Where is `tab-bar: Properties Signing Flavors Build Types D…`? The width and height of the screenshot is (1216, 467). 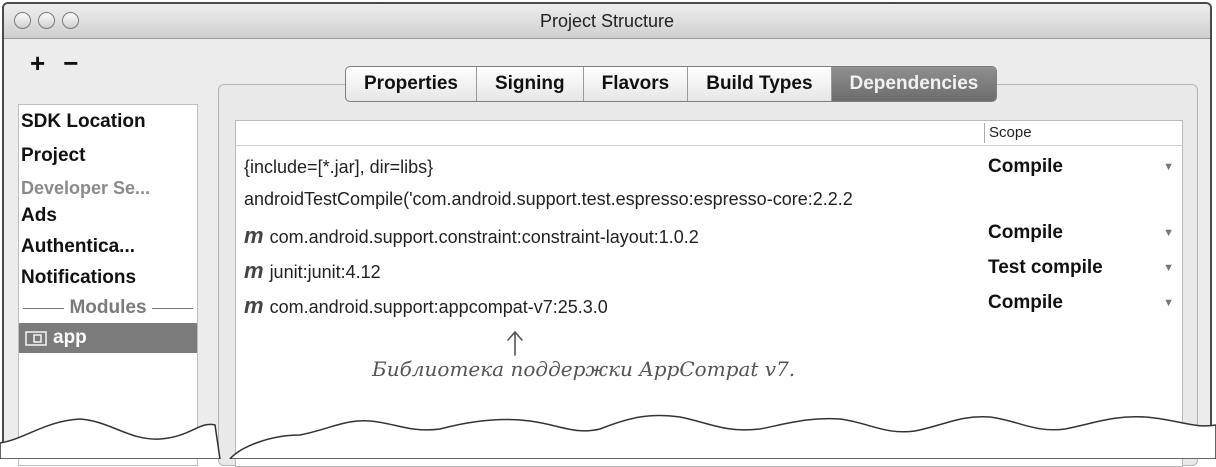 tab-bar: Properties Signing Flavors Build Types D… is located at coordinates (671, 84).